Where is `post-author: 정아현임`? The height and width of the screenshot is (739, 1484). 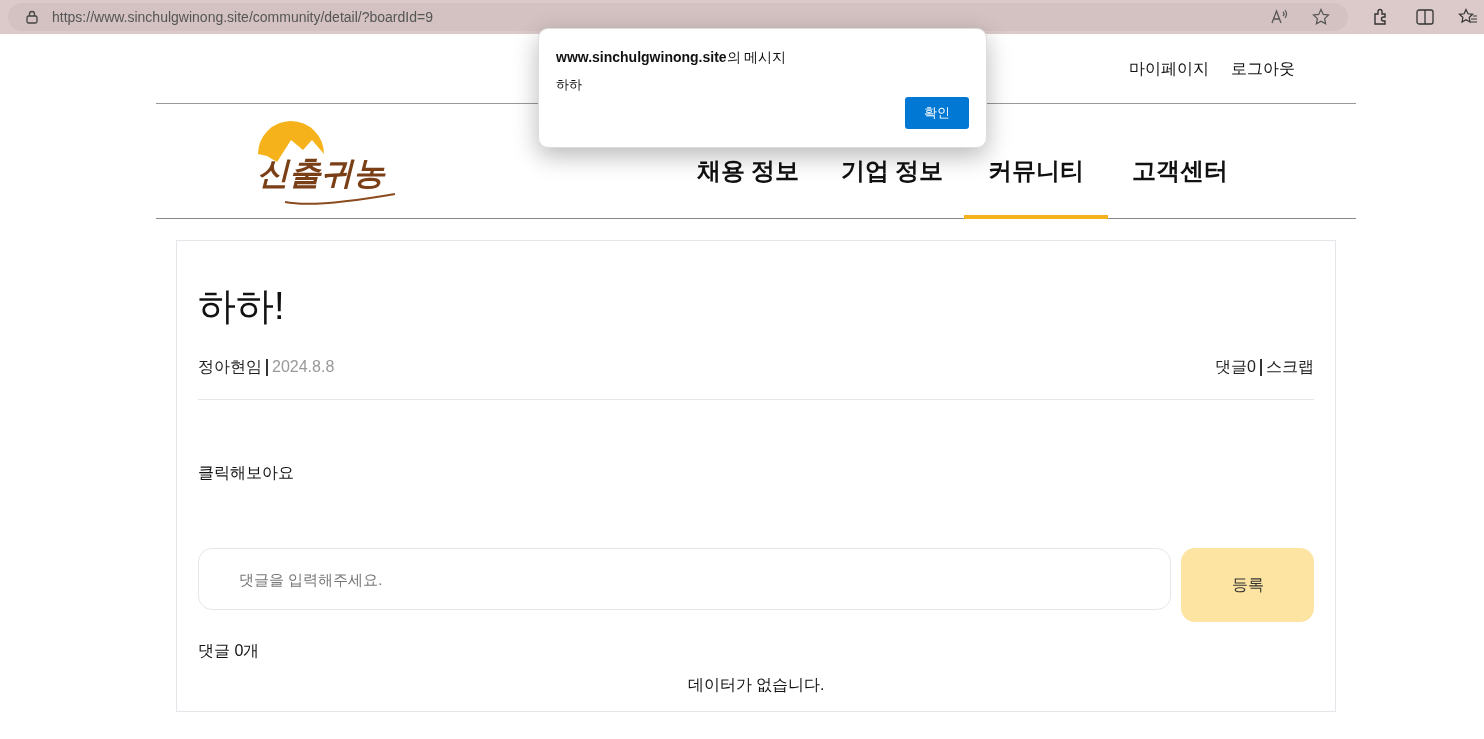
post-author: 정아현임 is located at coordinates (230, 367).